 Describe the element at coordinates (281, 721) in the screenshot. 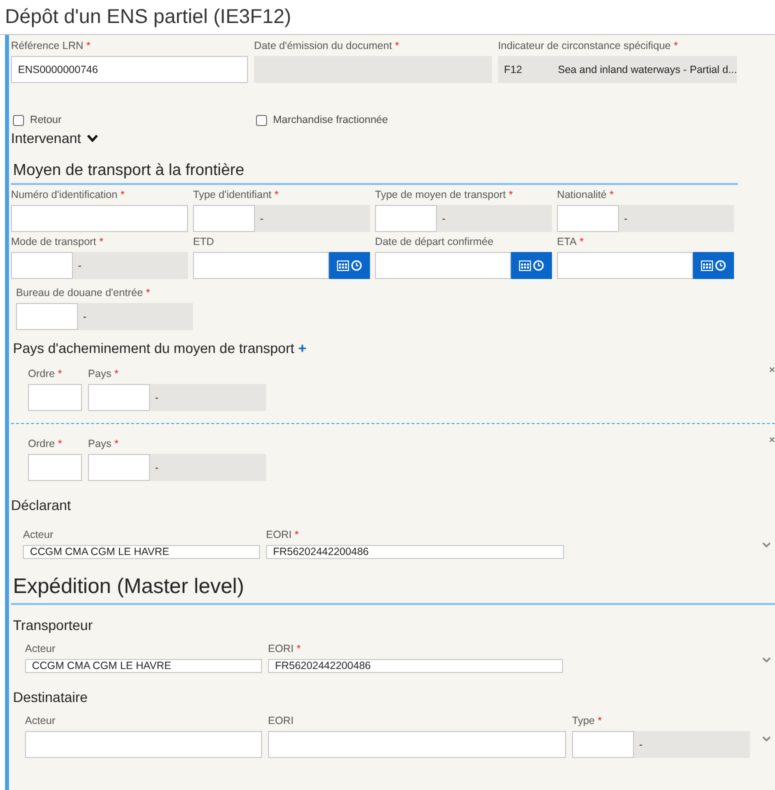

I see `field-label: EORI` at that location.